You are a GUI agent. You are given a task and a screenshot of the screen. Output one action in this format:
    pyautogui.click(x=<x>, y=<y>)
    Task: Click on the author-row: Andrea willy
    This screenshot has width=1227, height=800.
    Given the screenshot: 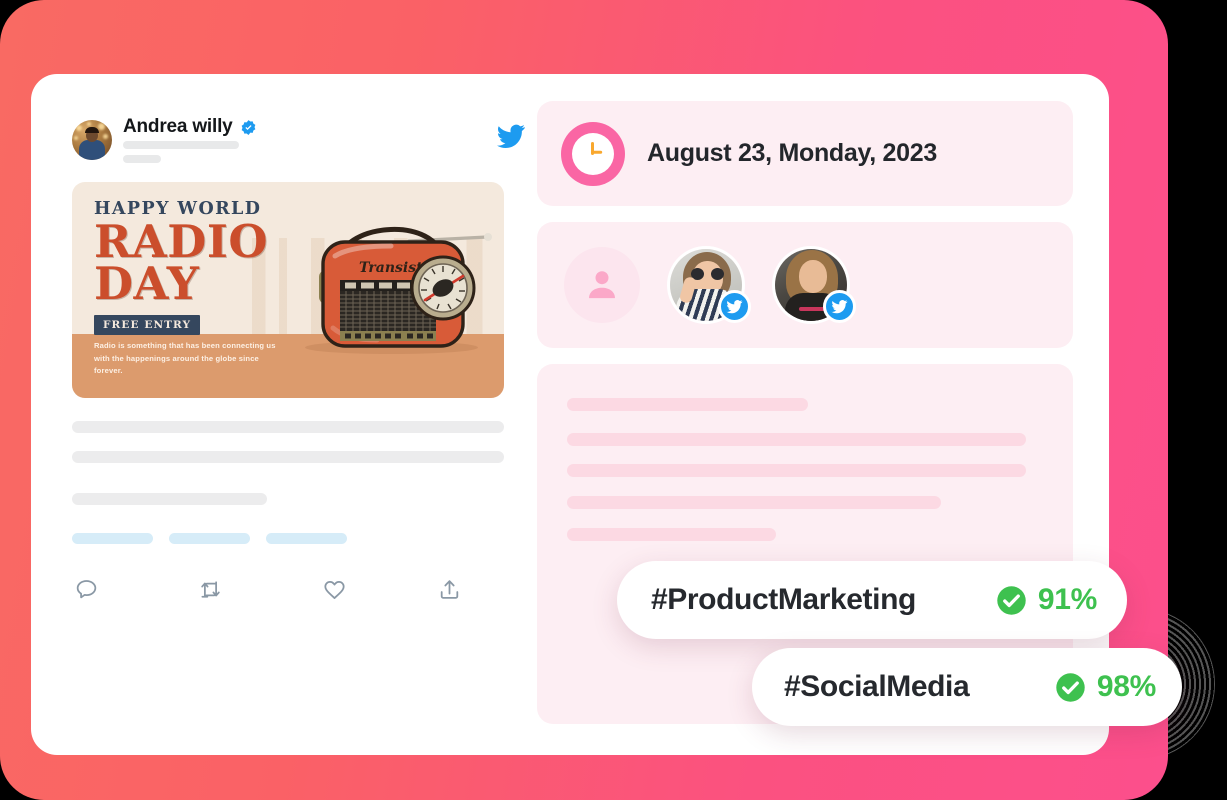 What is the action you would take?
    pyautogui.click(x=190, y=127)
    